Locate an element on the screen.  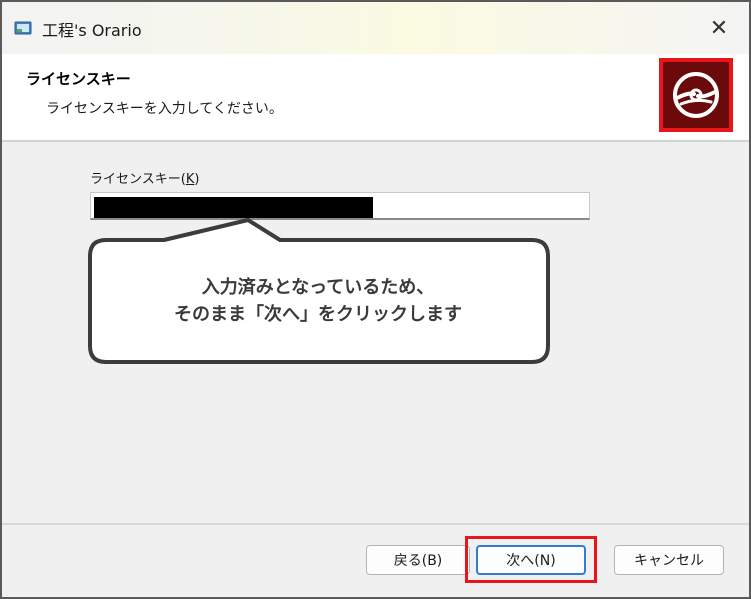
license-key-label: ライセンスキー(K) is located at coordinates (145, 179).